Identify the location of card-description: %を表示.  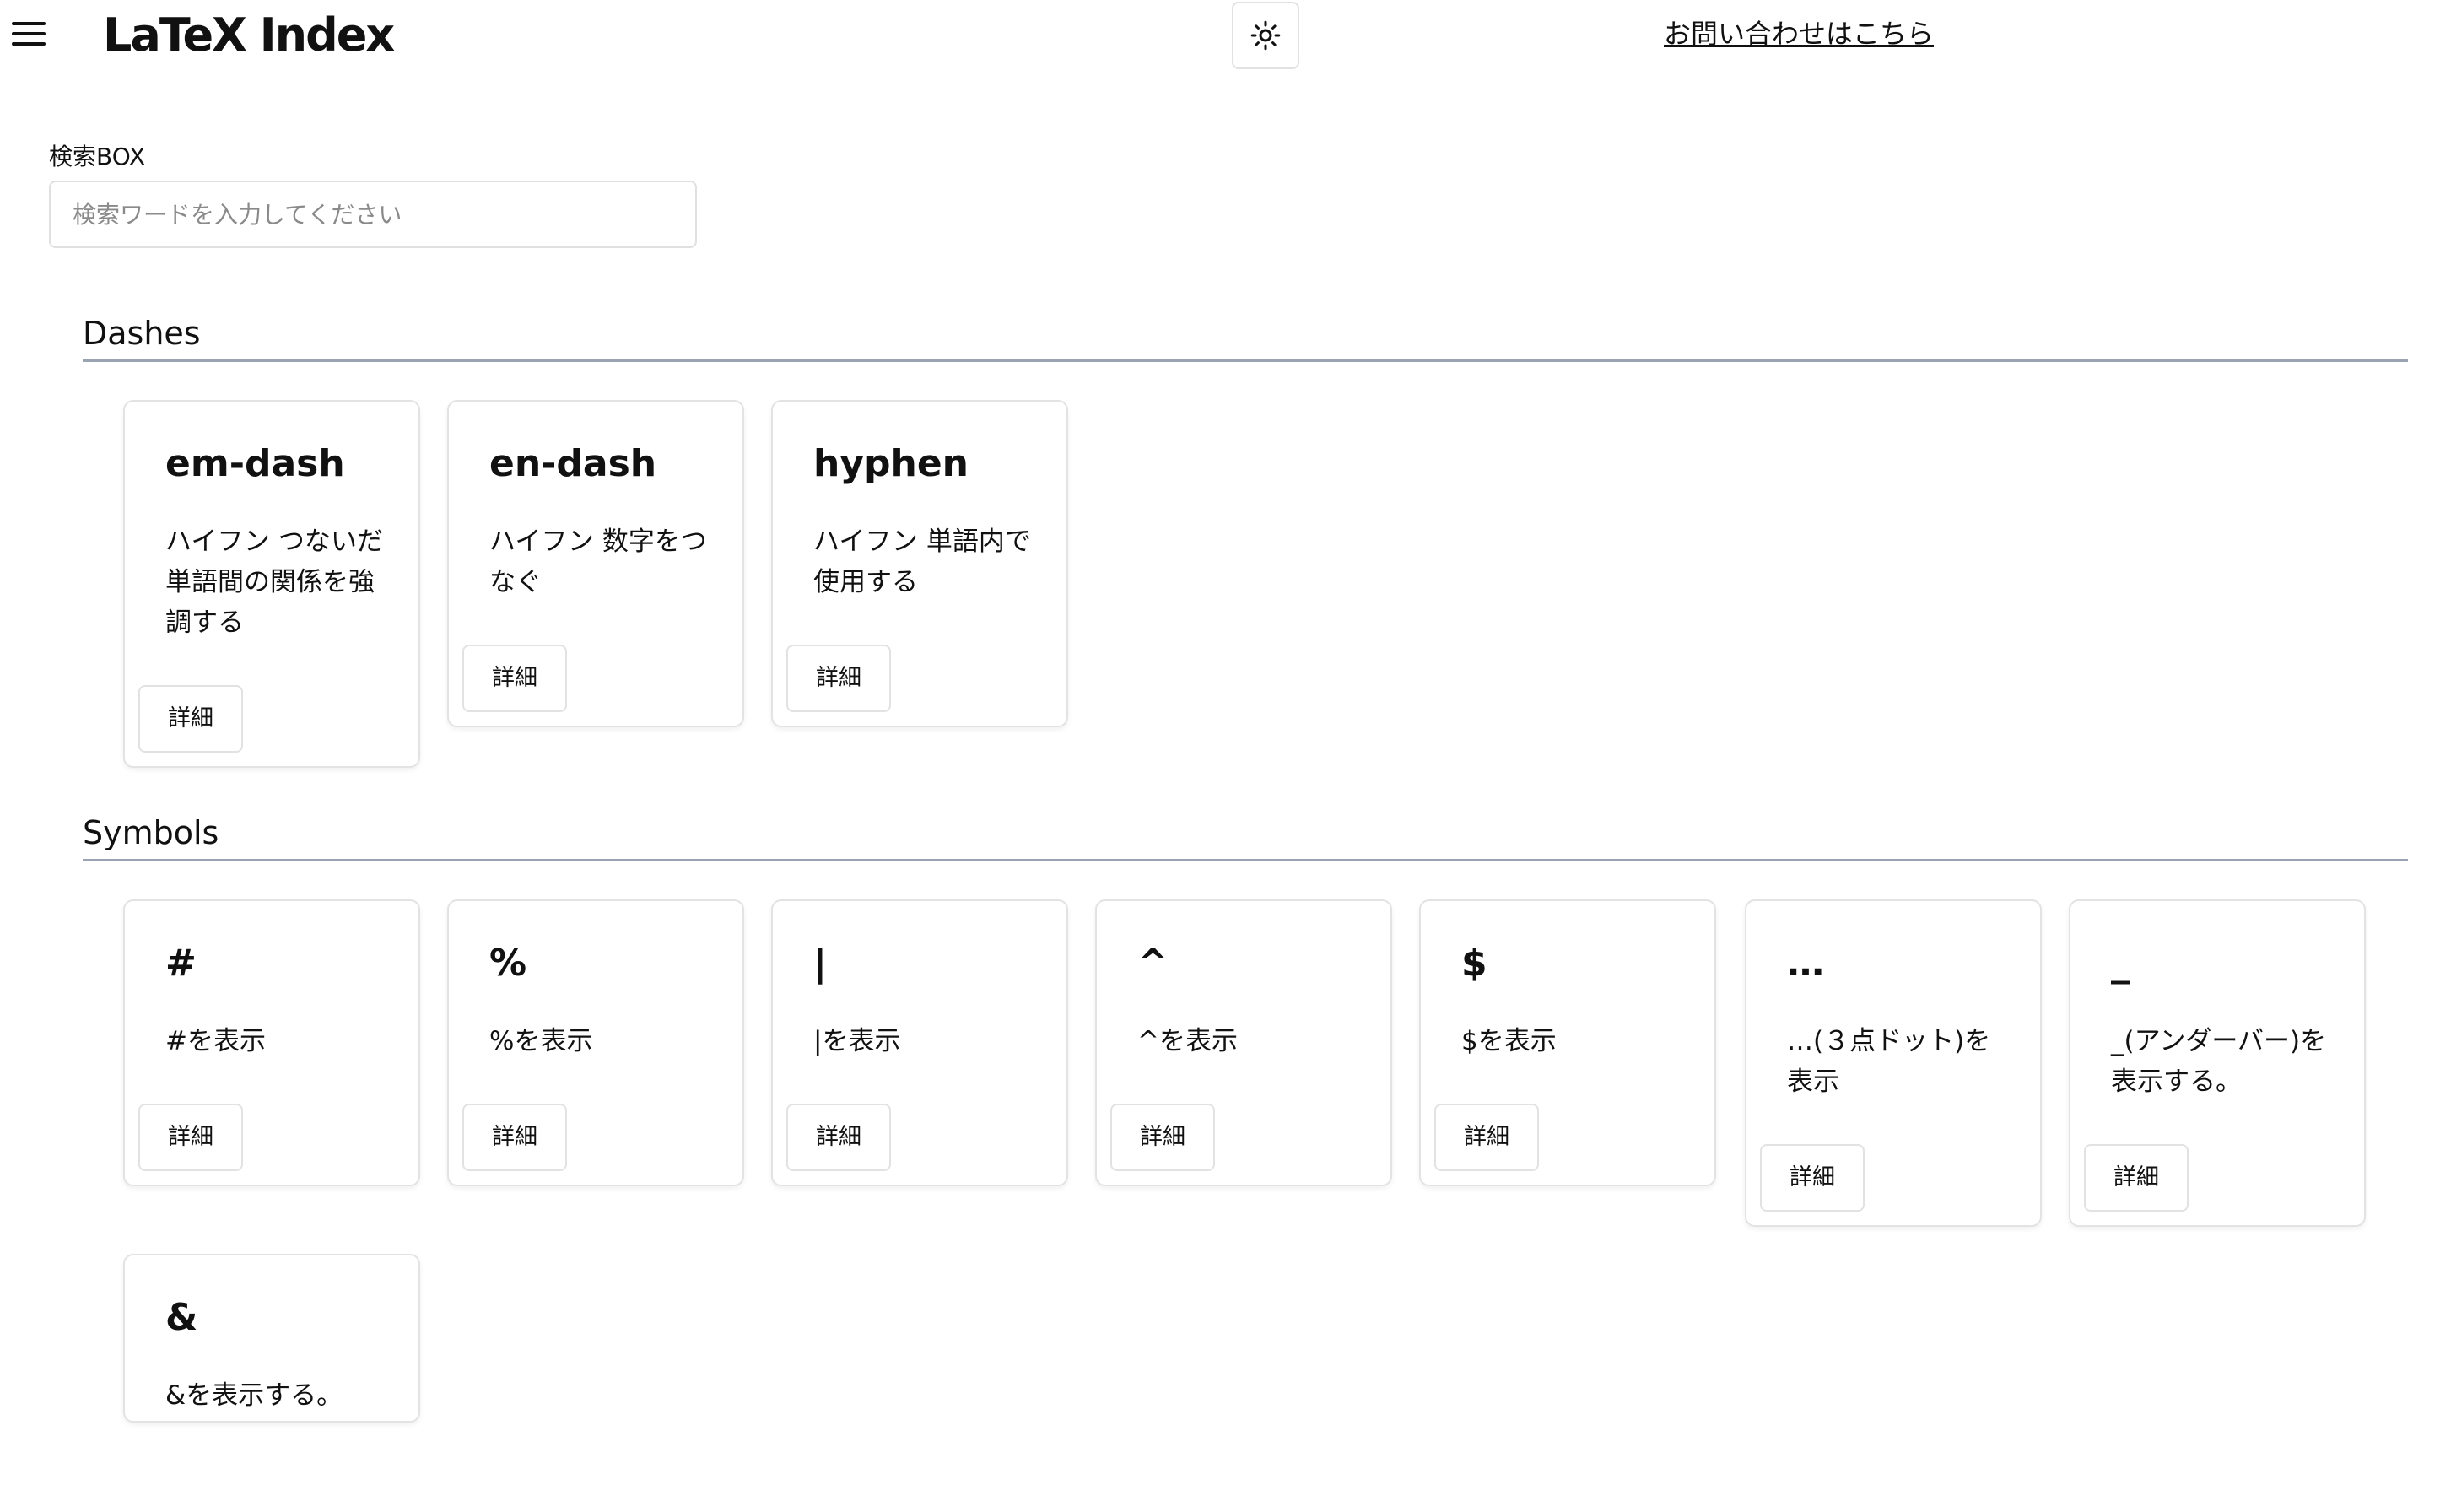
(541, 1041).